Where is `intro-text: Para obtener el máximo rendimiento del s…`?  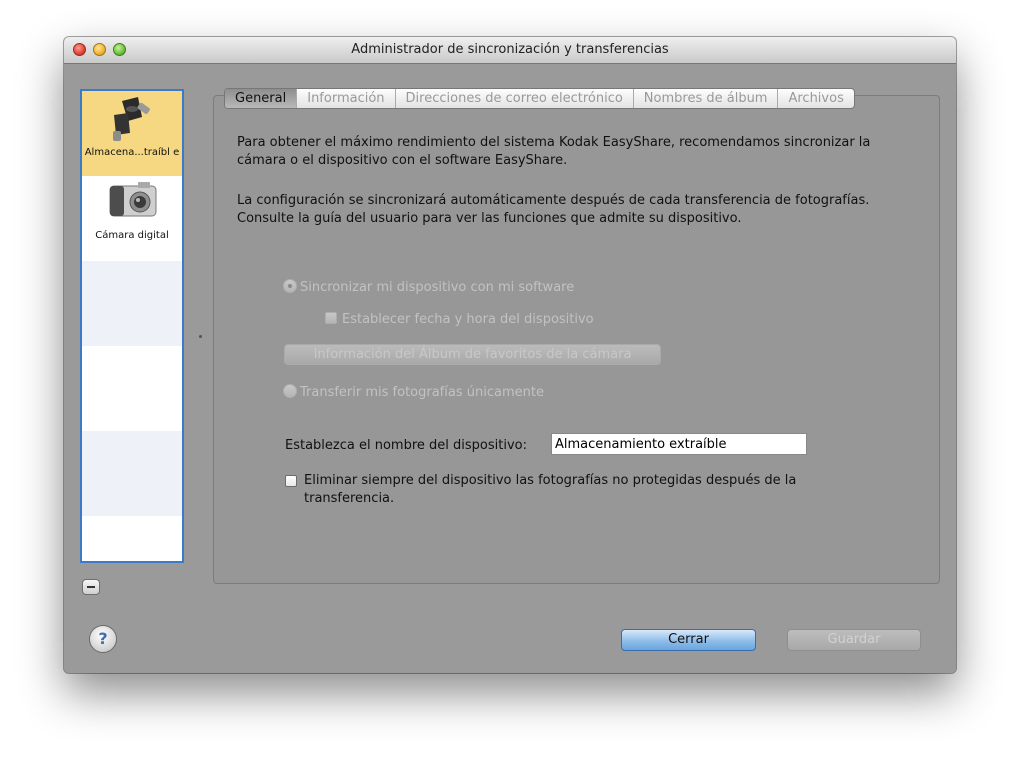
intro-text: Para obtener el máximo rendimiento del s… is located at coordinates (554, 151).